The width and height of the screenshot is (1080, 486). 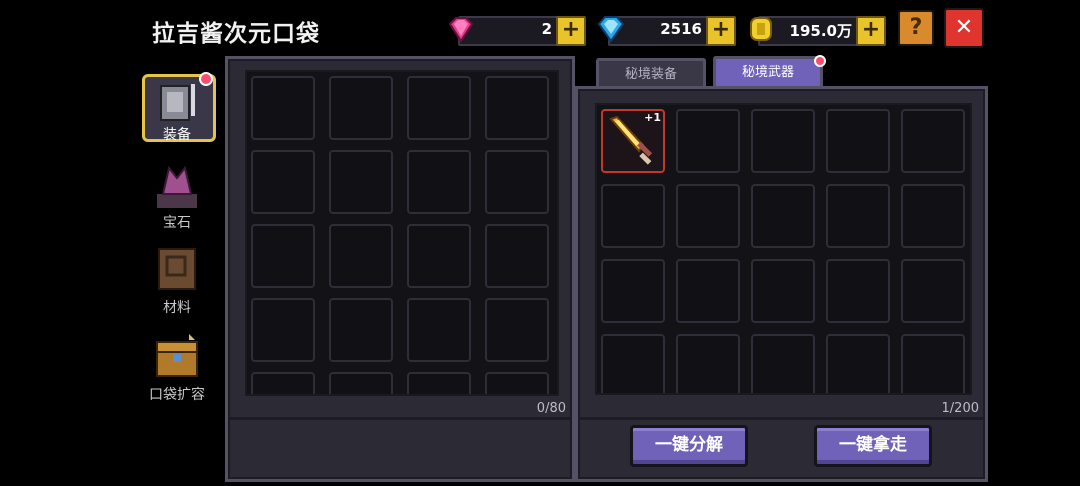 I want to click on close-icon: ✕, so click(x=964, y=27).